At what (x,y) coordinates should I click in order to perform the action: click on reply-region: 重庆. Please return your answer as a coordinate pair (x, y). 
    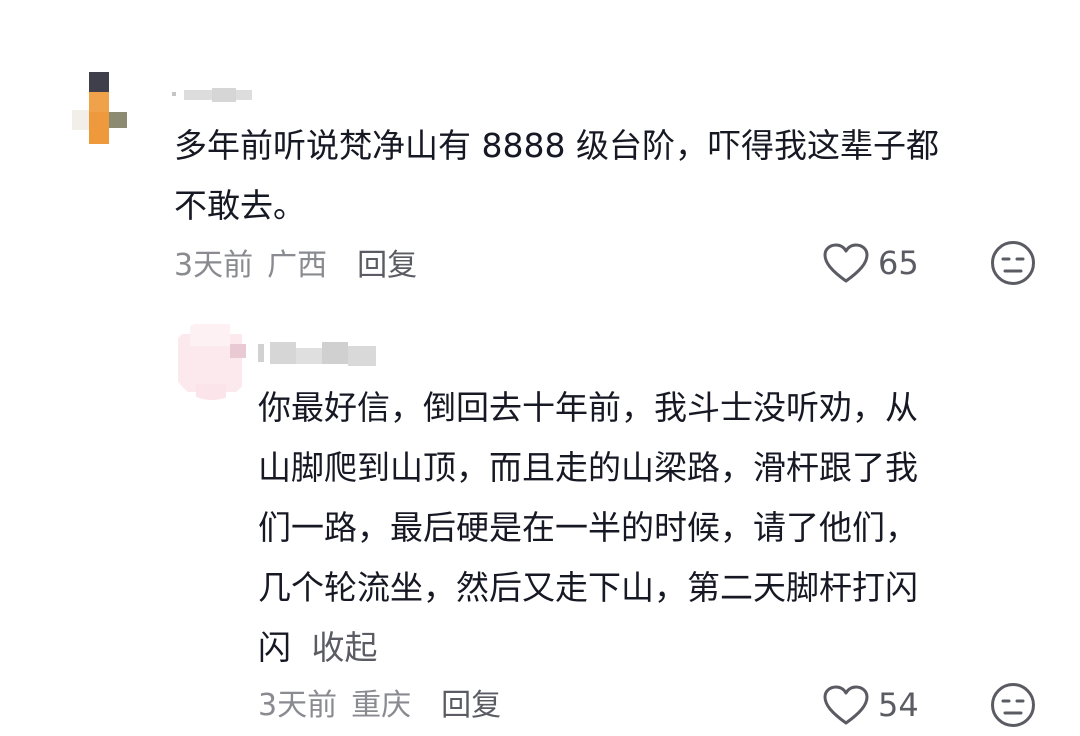
    Looking at the image, I should click on (381, 705).